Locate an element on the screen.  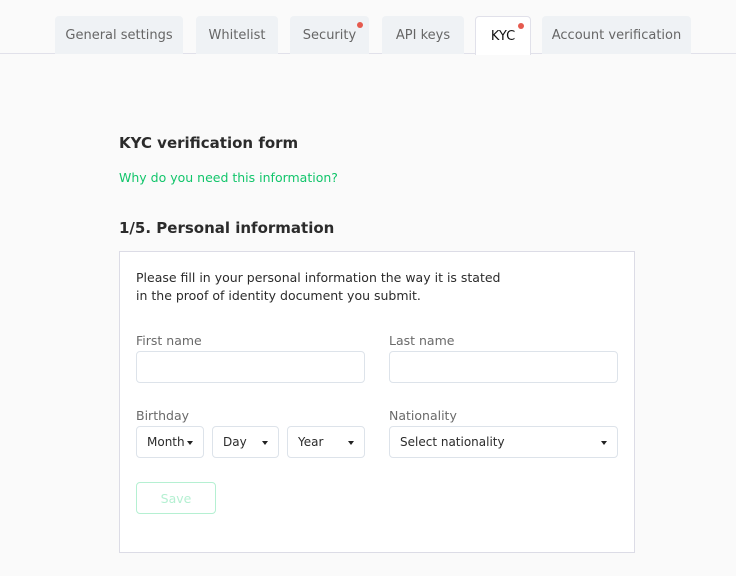
tab-api-keys: API keys is located at coordinates (423, 35).